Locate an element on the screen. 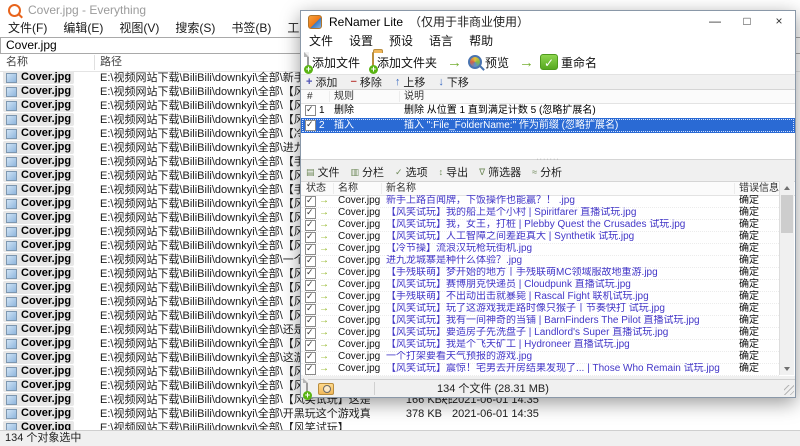 This screenshot has height=446, width=800. files-header-newname: 新名称 is located at coordinates (401, 188).